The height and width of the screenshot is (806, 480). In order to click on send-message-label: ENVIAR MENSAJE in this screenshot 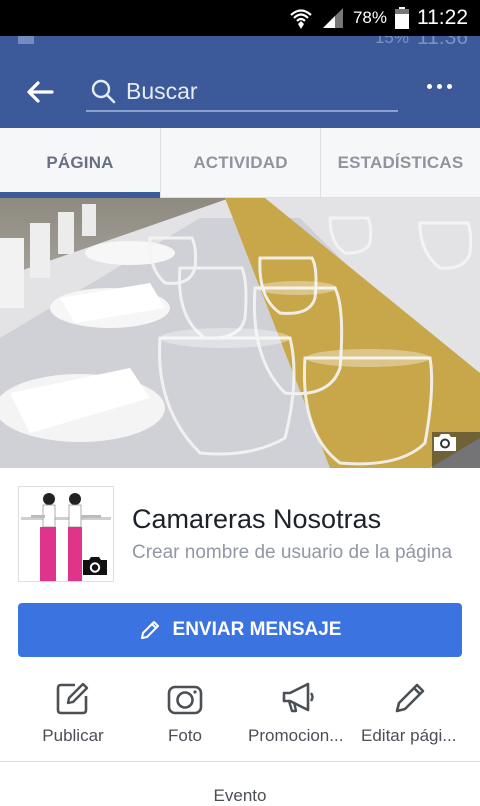, I will do `click(257, 629)`.